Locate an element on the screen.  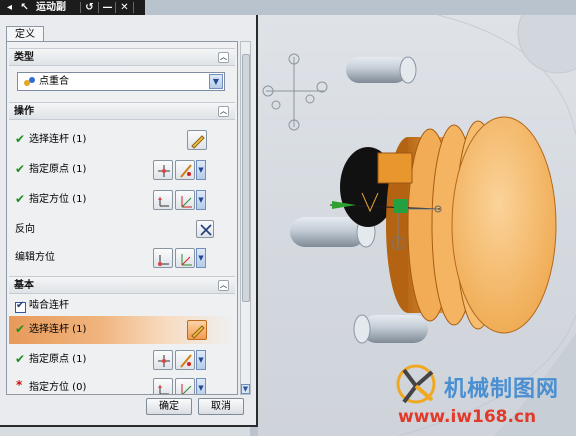
origin-options-dropdown: ▼ is located at coordinates (201, 170).